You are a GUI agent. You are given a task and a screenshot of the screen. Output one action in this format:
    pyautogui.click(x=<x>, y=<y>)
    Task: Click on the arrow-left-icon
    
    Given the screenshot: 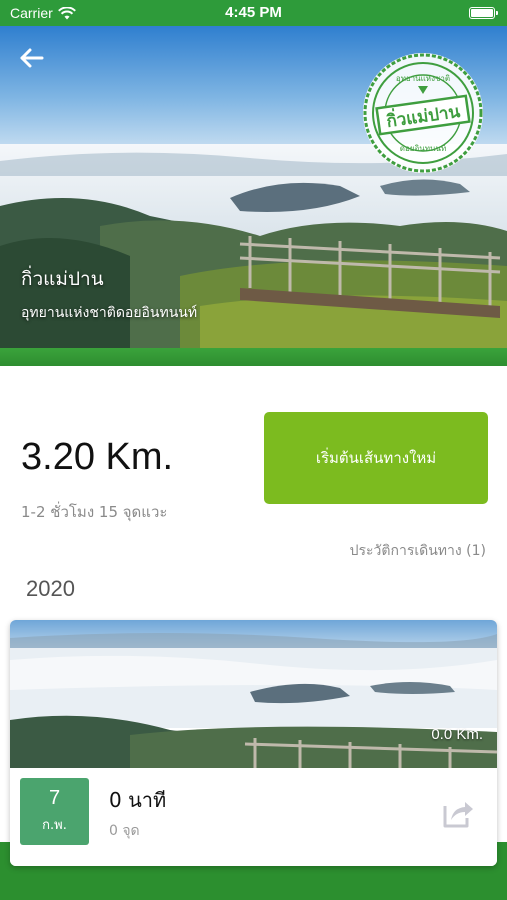 What is the action you would take?
    pyautogui.click(x=32, y=58)
    